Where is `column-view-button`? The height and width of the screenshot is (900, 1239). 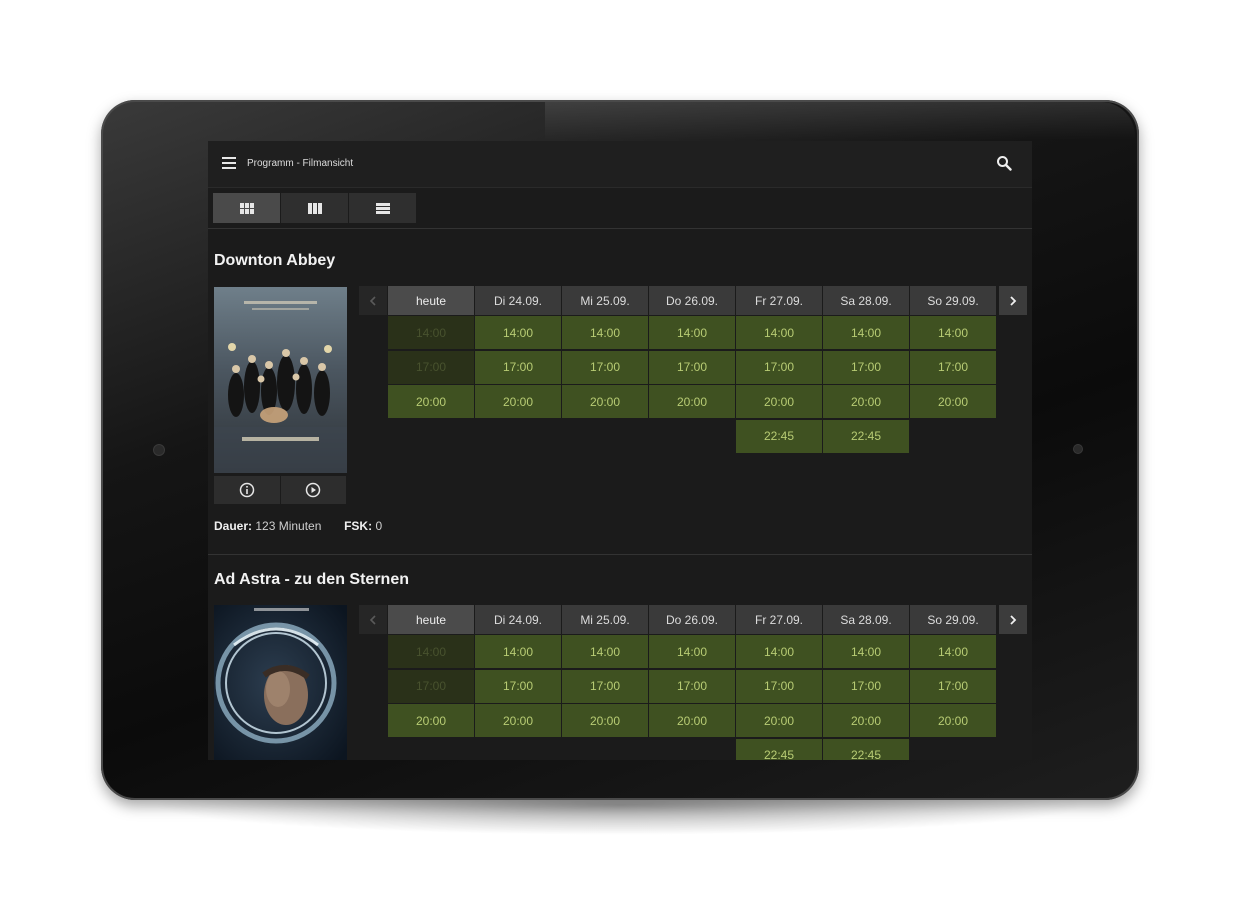
column-view-button is located at coordinates (314, 208).